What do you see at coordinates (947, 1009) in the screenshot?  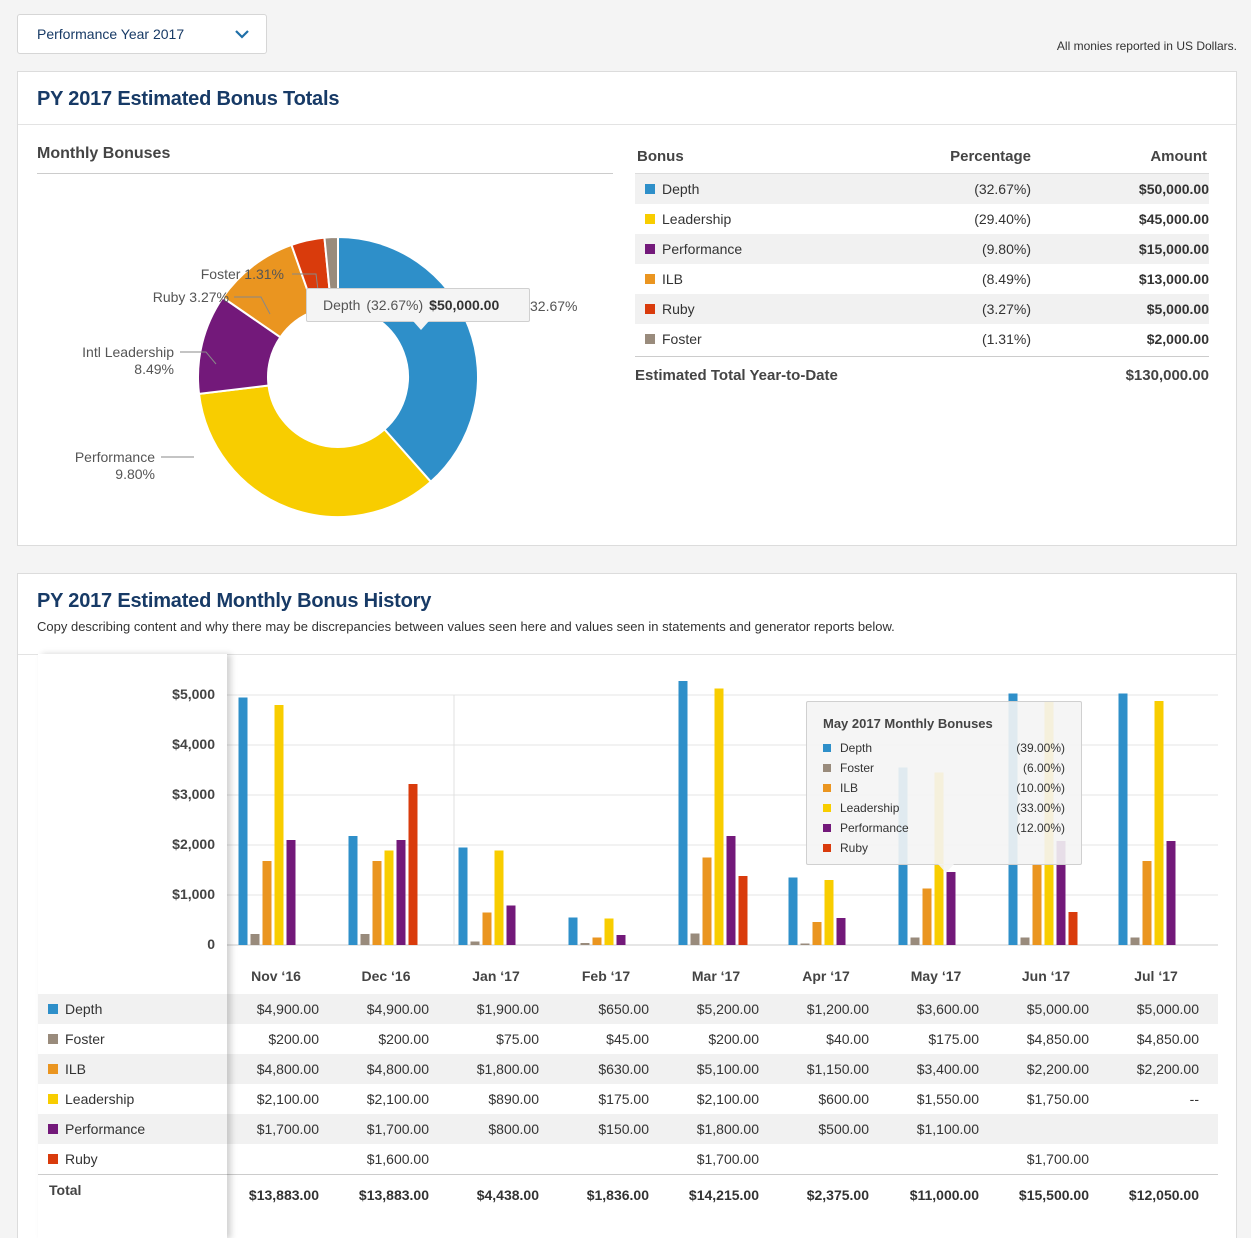 I see `history-cell: $3,600.00` at bounding box center [947, 1009].